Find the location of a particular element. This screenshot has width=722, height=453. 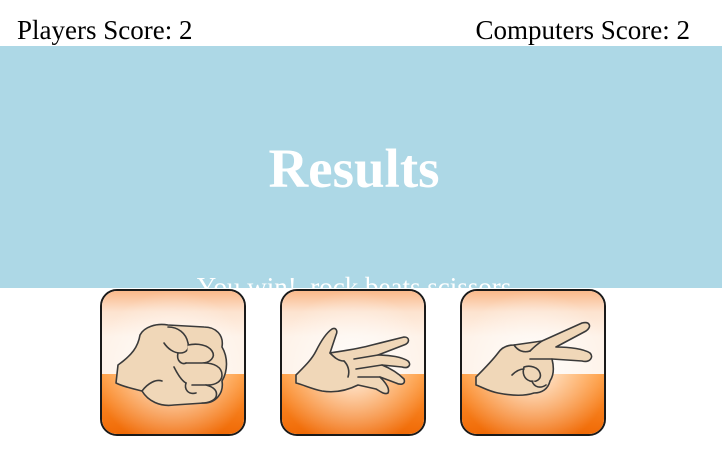

results-title: Results is located at coordinates (354, 168).